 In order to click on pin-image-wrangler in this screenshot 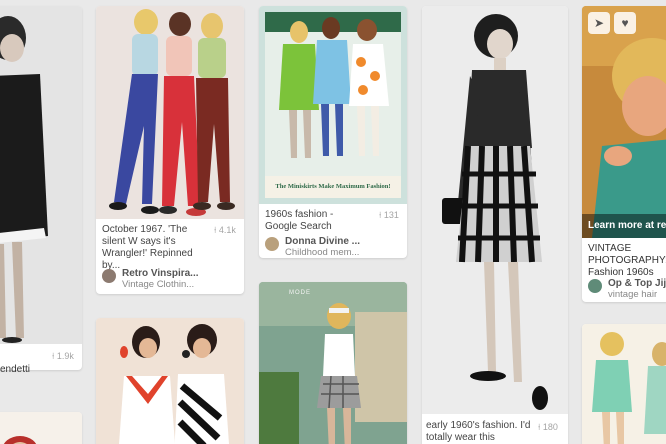, I will do `click(170, 112)`.